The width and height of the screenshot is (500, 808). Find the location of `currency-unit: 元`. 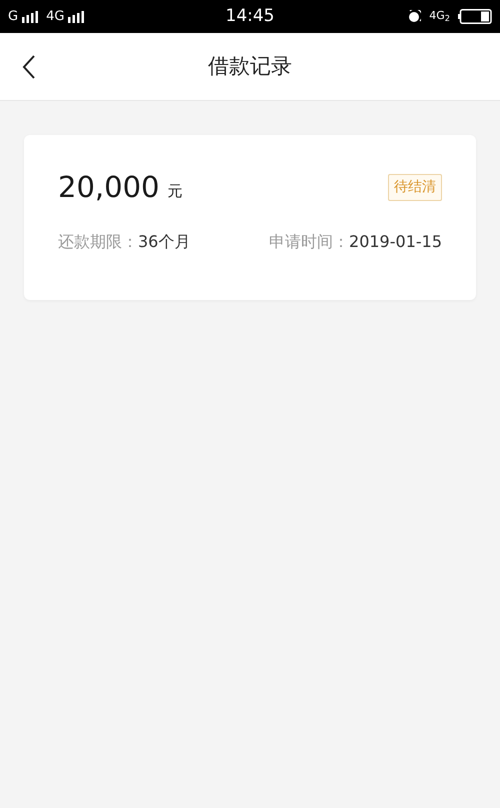

currency-unit: 元 is located at coordinates (174, 191).